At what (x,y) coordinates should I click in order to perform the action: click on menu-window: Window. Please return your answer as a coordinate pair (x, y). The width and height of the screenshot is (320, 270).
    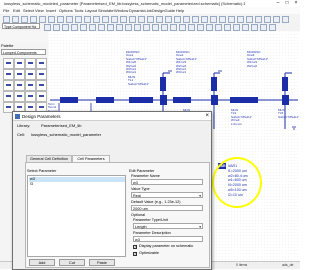
    Looking at the image, I should click on (121, 10).